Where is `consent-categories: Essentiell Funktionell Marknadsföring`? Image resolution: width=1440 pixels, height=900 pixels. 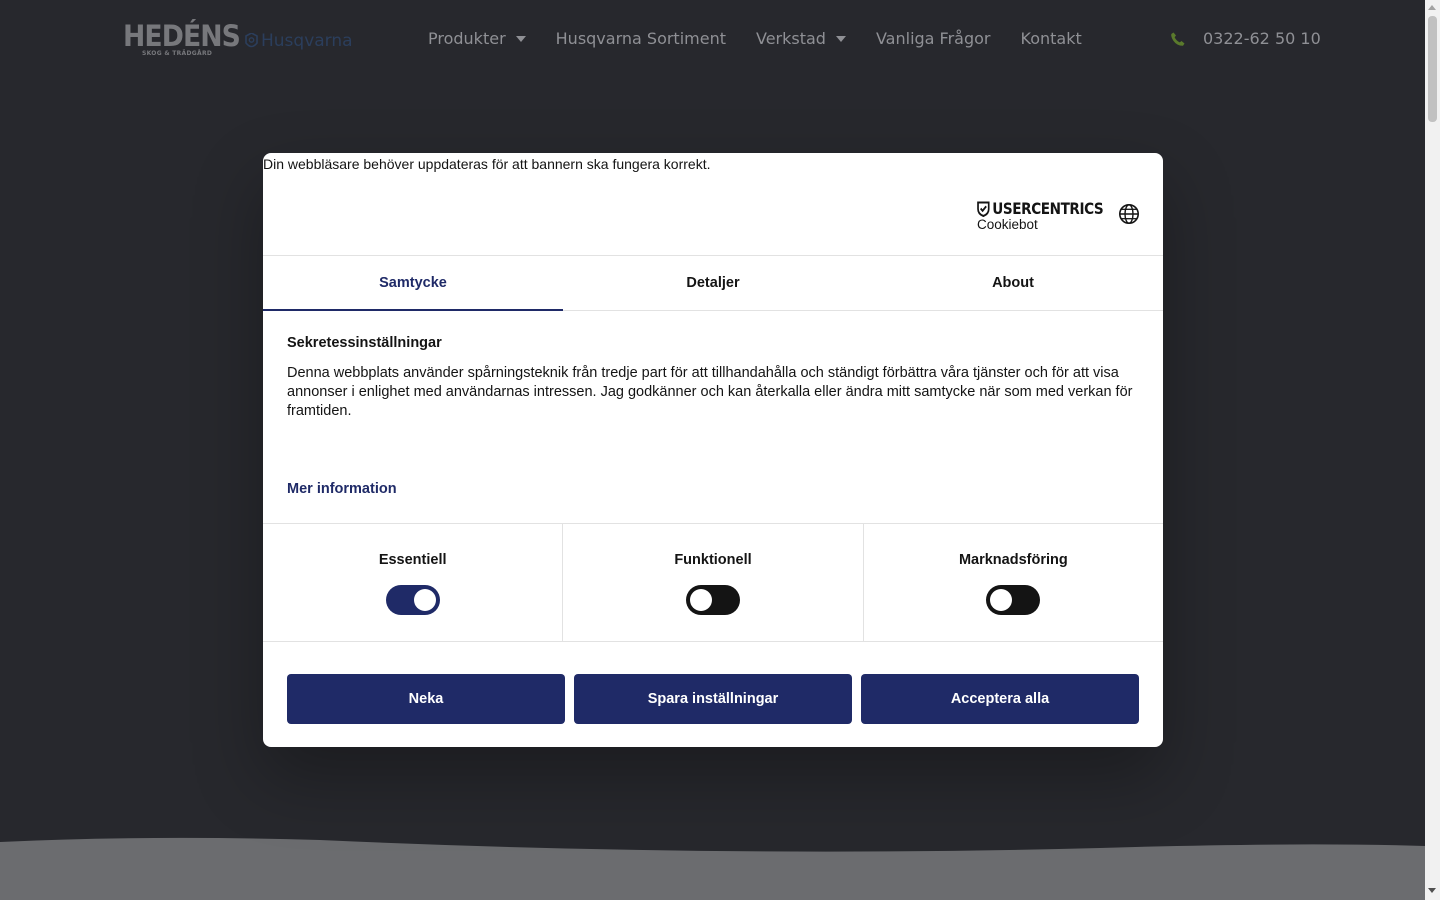
consent-categories: Essentiell Funktionell Marknadsföring is located at coordinates (713, 582).